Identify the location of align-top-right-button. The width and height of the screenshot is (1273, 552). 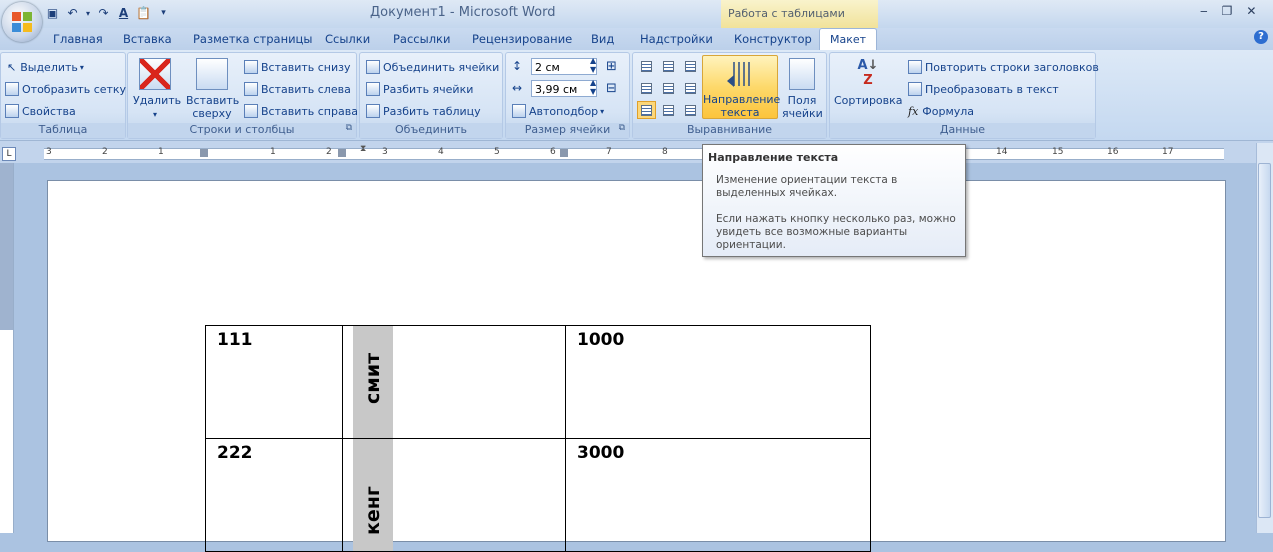
(690, 66).